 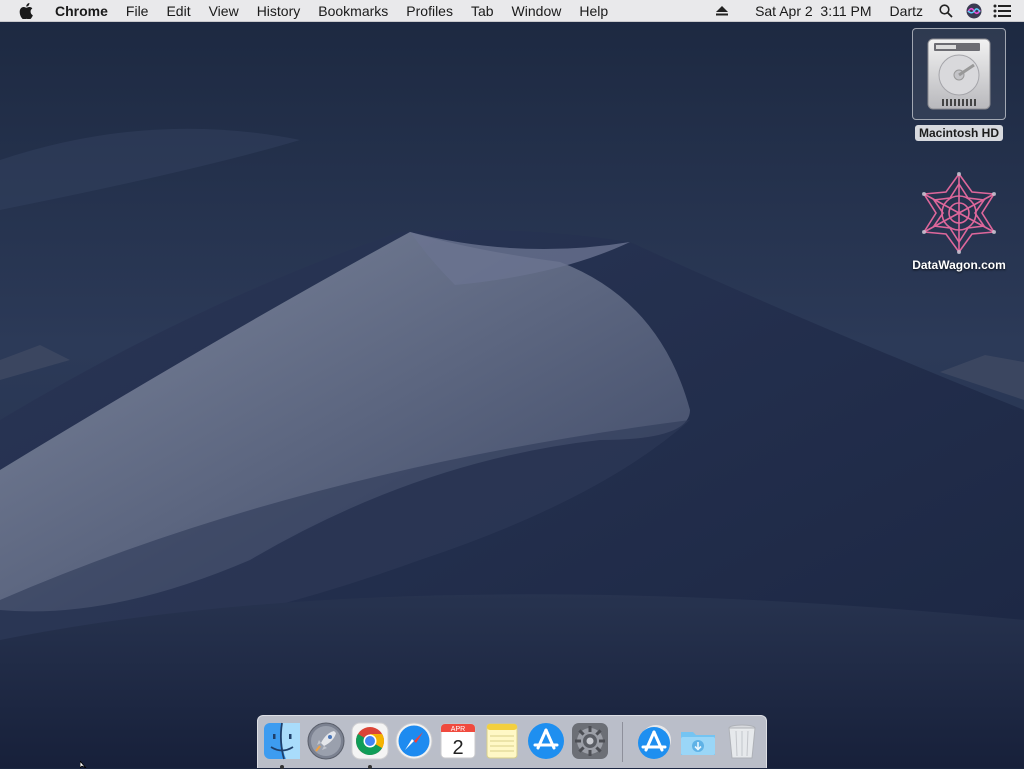 I want to click on menu-bar-status-area: Sat Apr 2 3:11 PM Dartz, so click(x=866, y=11).